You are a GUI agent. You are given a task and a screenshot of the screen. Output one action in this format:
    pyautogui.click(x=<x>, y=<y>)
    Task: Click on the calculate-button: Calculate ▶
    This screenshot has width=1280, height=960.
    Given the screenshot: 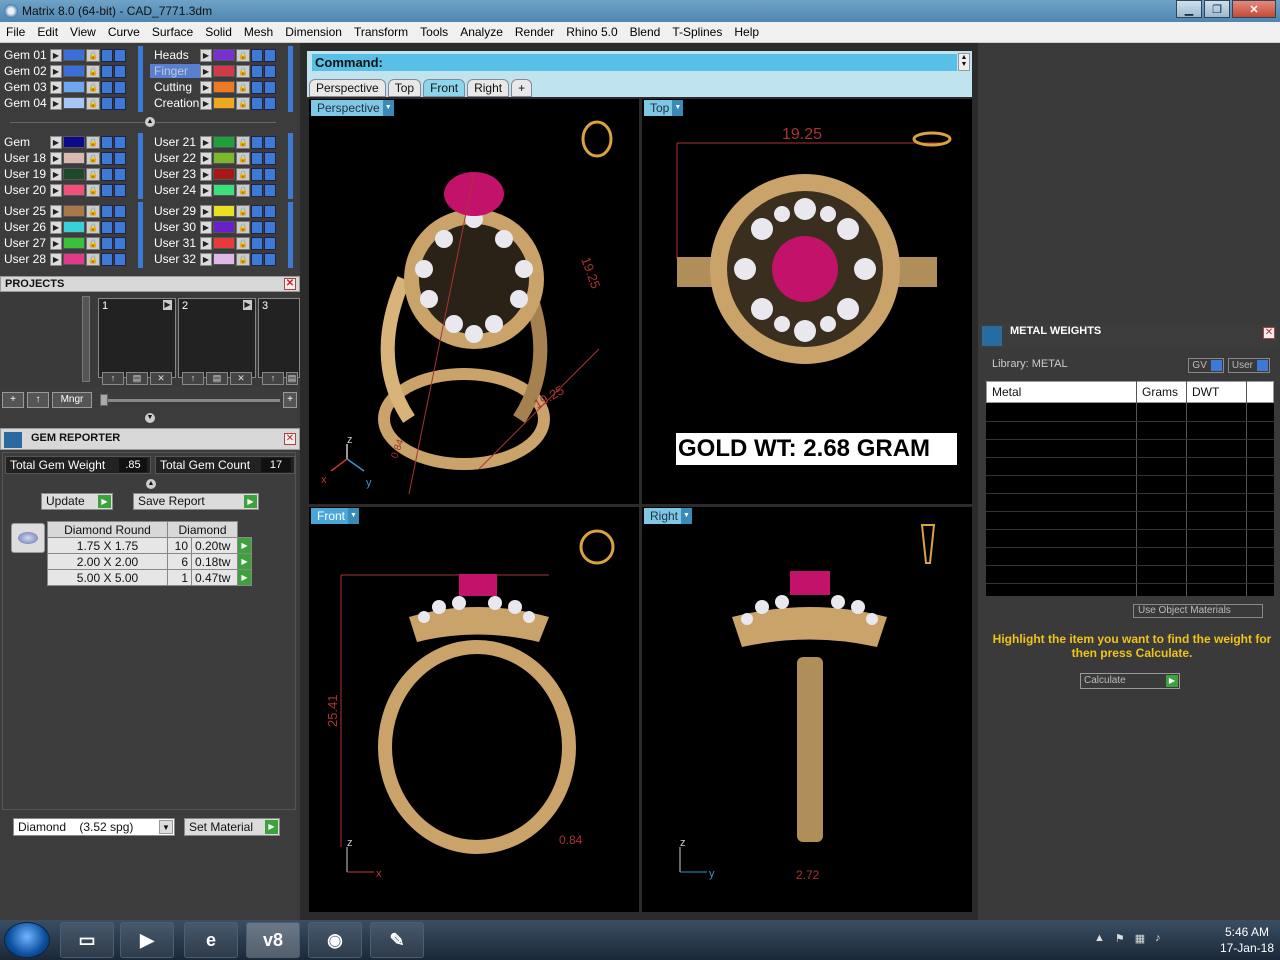 What is the action you would take?
    pyautogui.click(x=1130, y=681)
    